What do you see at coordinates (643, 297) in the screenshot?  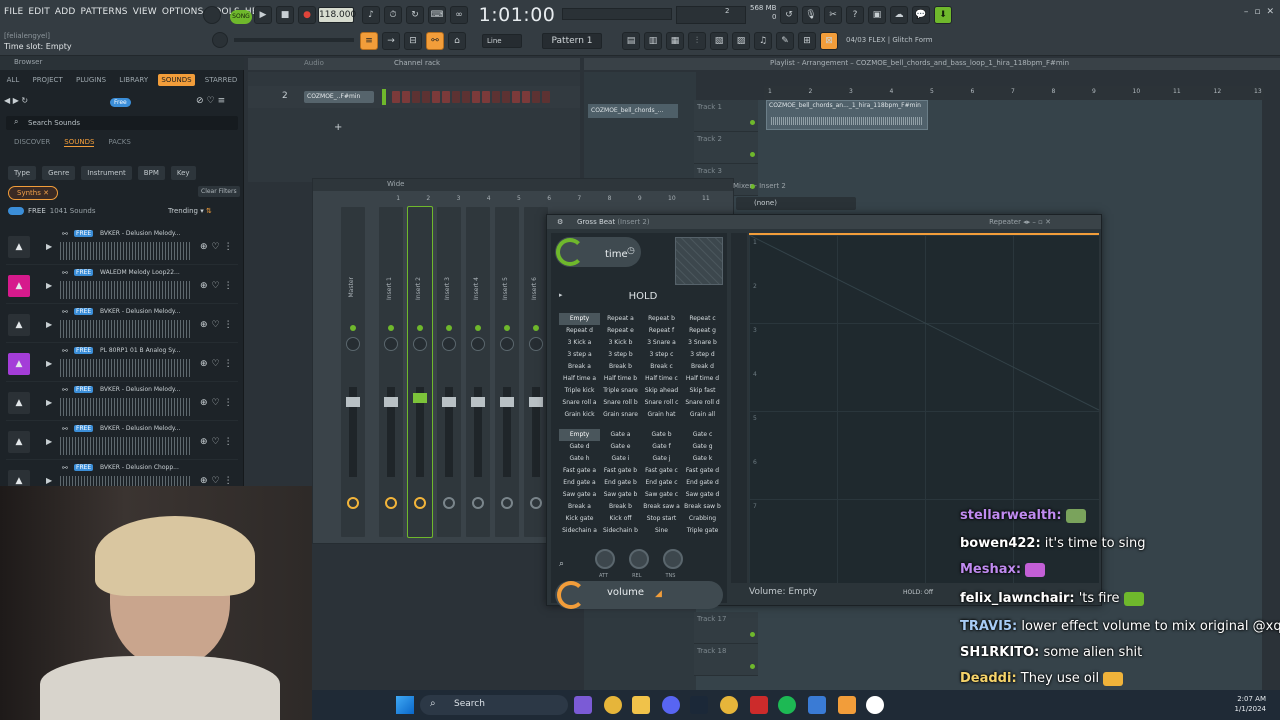 I see `hold-button: HOLD` at bounding box center [643, 297].